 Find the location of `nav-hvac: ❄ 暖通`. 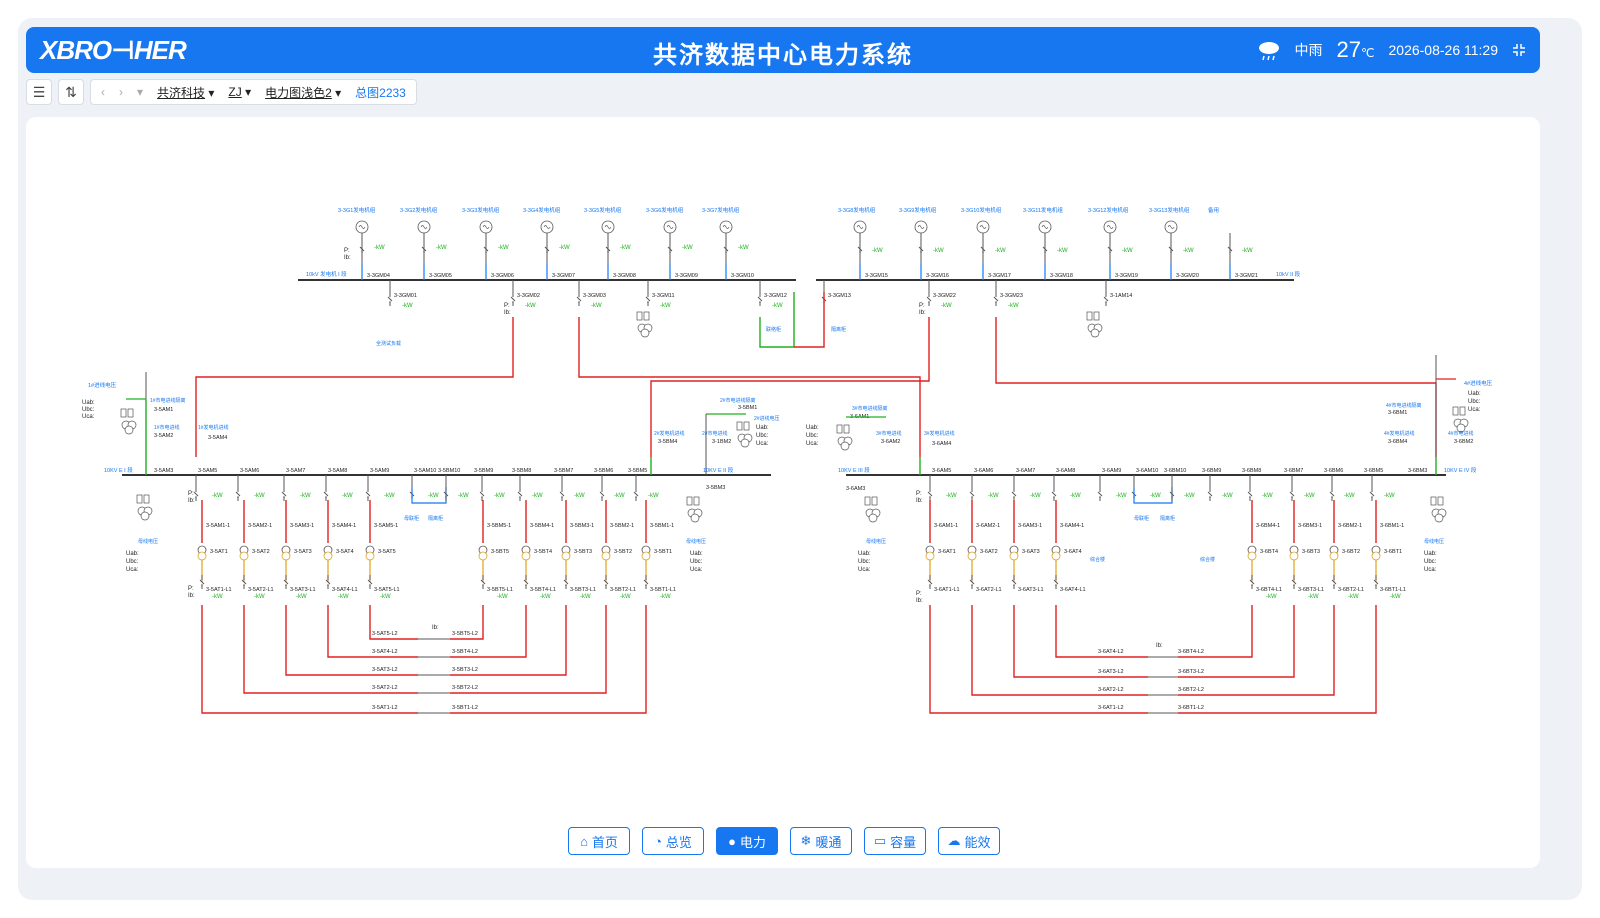

nav-hvac: ❄ 暖通 is located at coordinates (821, 841).